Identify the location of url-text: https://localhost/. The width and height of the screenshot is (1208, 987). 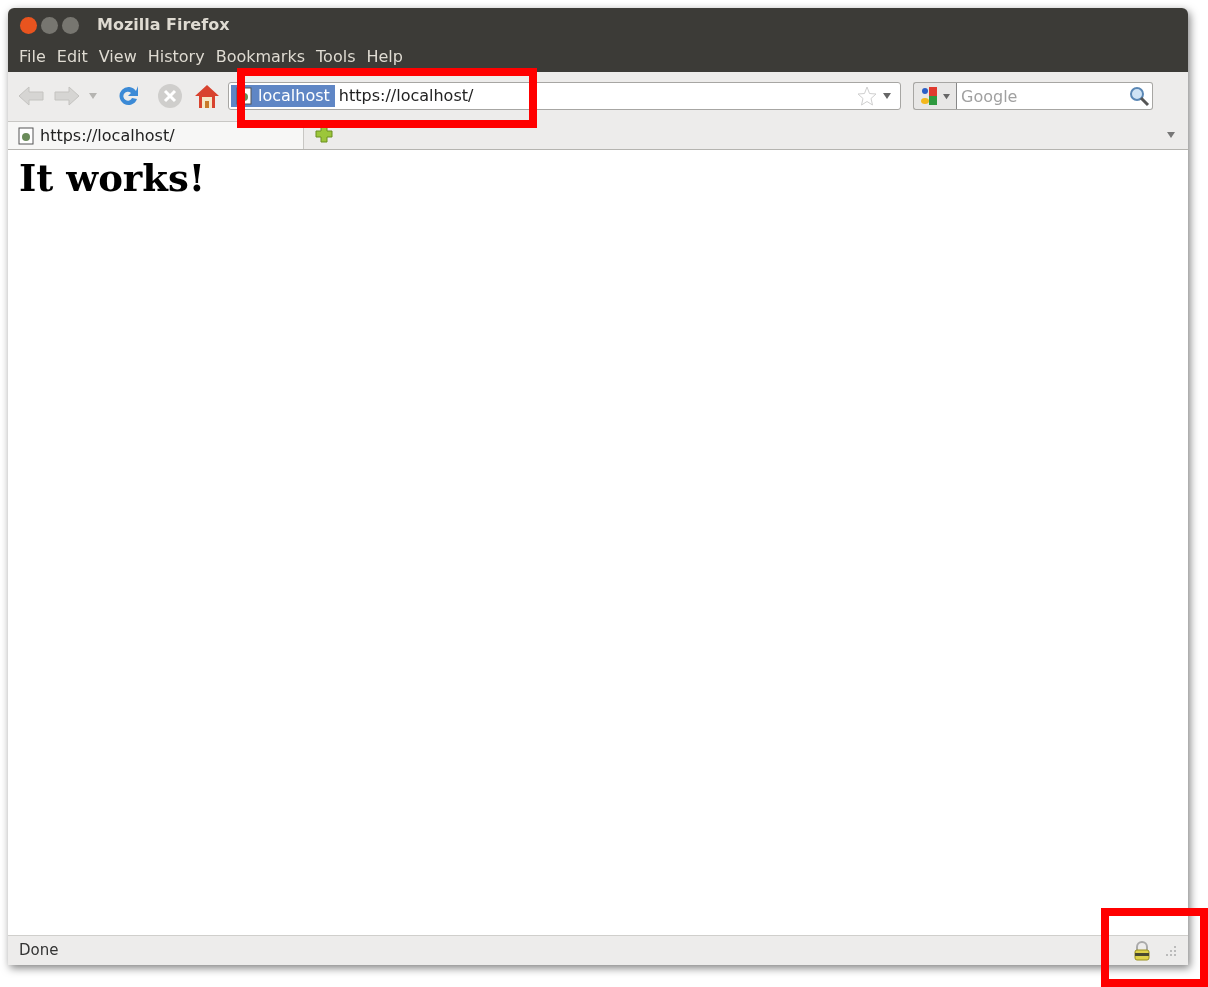
(406, 96).